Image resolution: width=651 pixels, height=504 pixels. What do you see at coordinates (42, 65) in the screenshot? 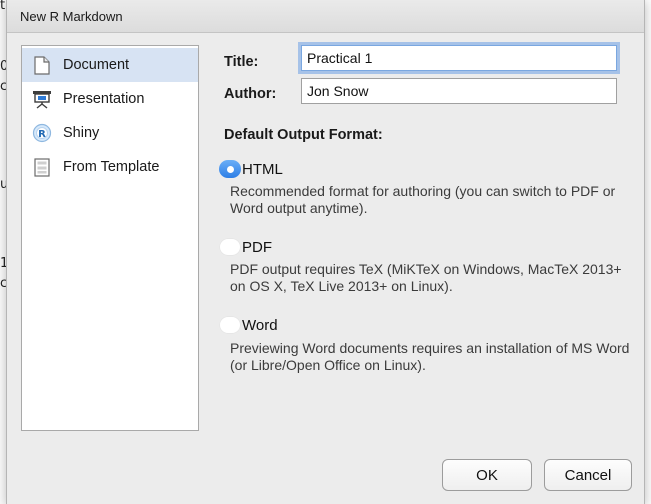
I see `document-icon` at bounding box center [42, 65].